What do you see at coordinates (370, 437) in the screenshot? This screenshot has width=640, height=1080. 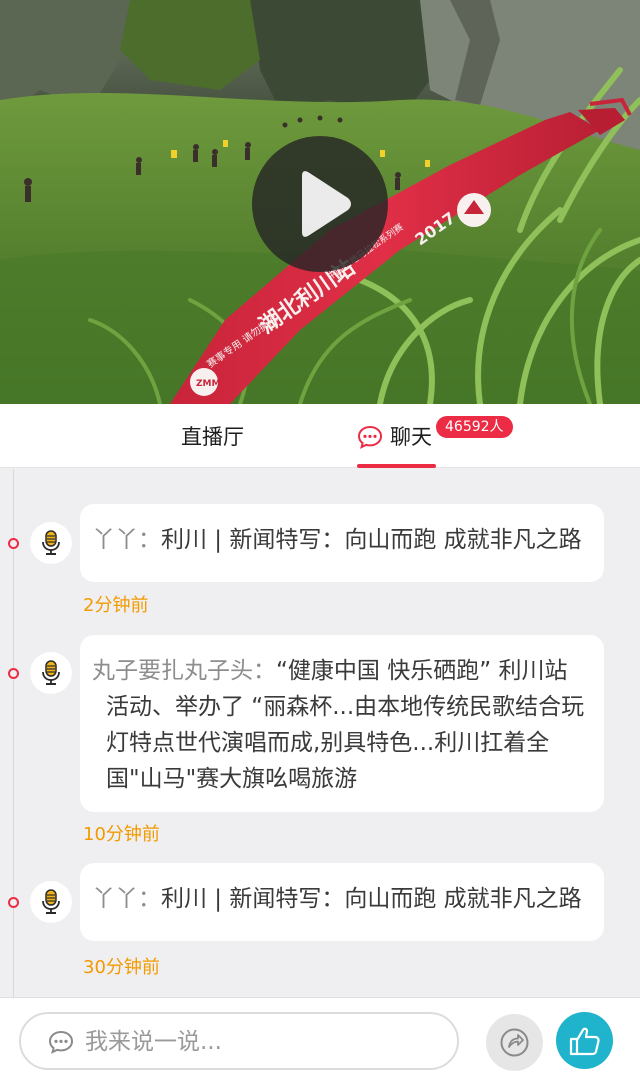 I see `chat-bubble-icon` at bounding box center [370, 437].